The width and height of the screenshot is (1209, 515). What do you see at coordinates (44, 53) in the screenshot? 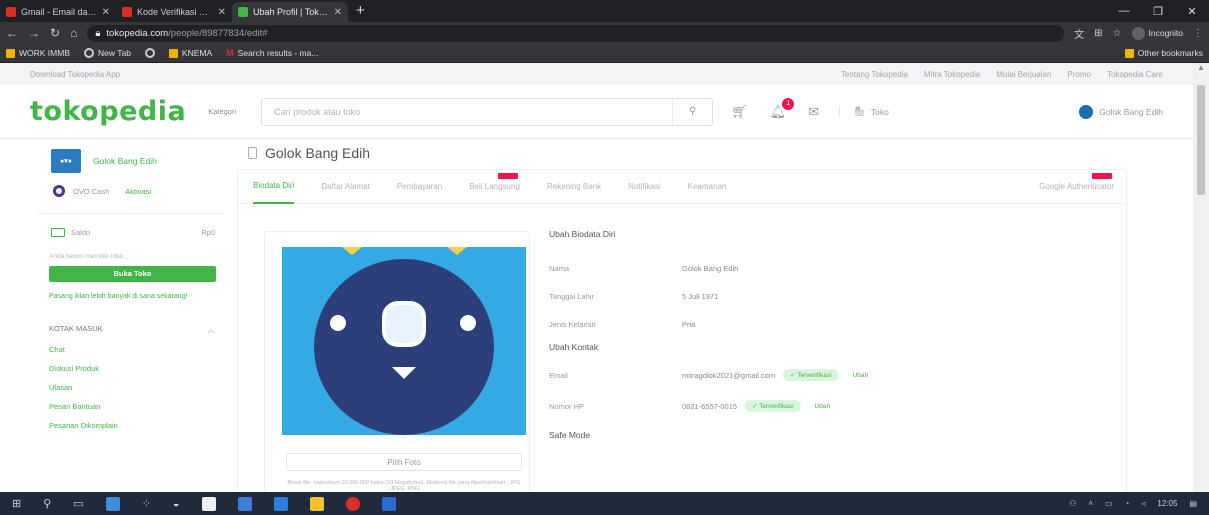
I see `bookmark-label: WORK IMMB` at bounding box center [44, 53].